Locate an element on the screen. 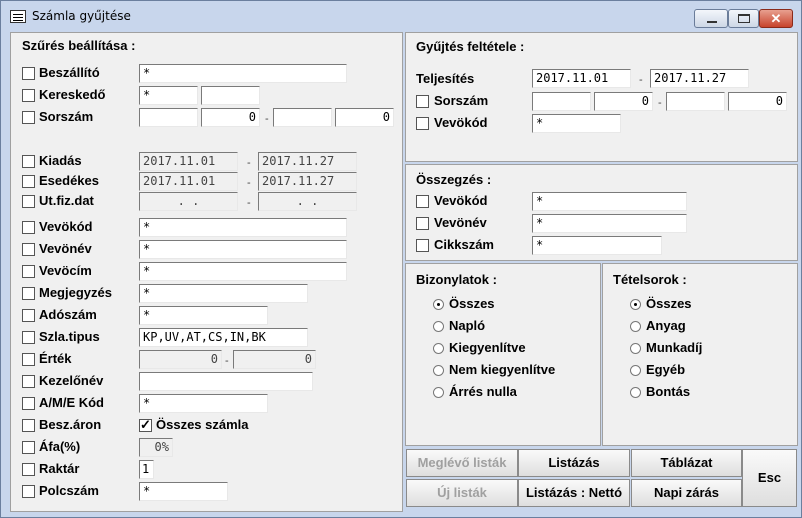  gyujtes-vevokod-label: Vevökód is located at coordinates (461, 122).